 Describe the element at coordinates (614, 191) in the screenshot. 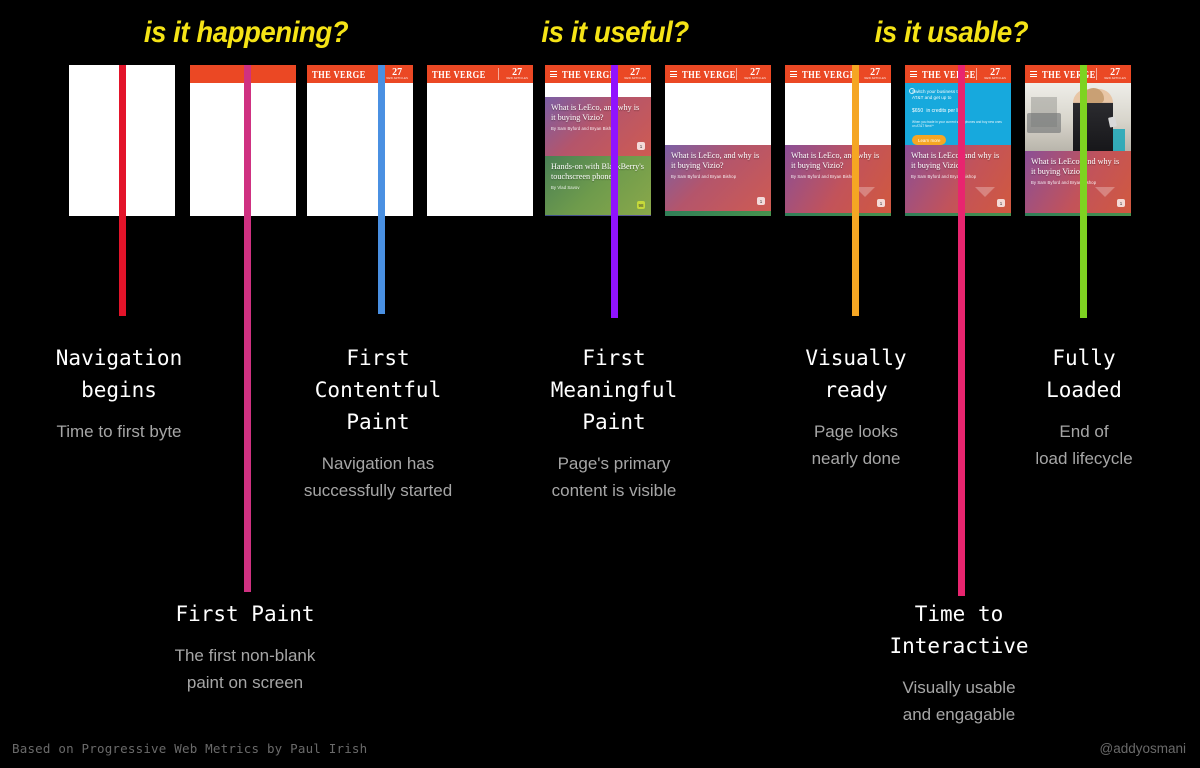

I see `timeline-line-first-meaningful-paint` at that location.